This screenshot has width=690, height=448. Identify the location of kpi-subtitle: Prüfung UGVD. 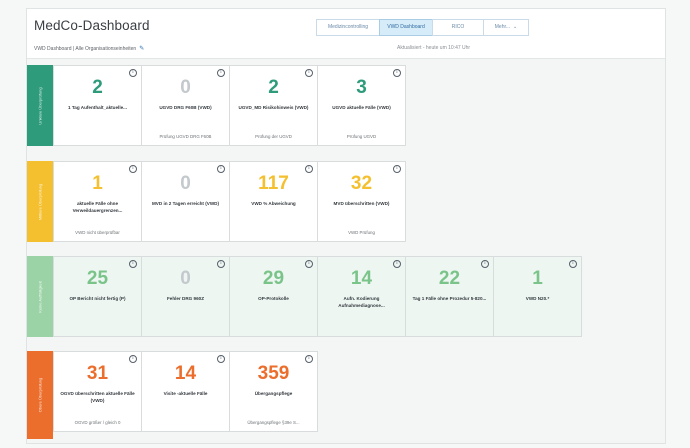
(361, 136).